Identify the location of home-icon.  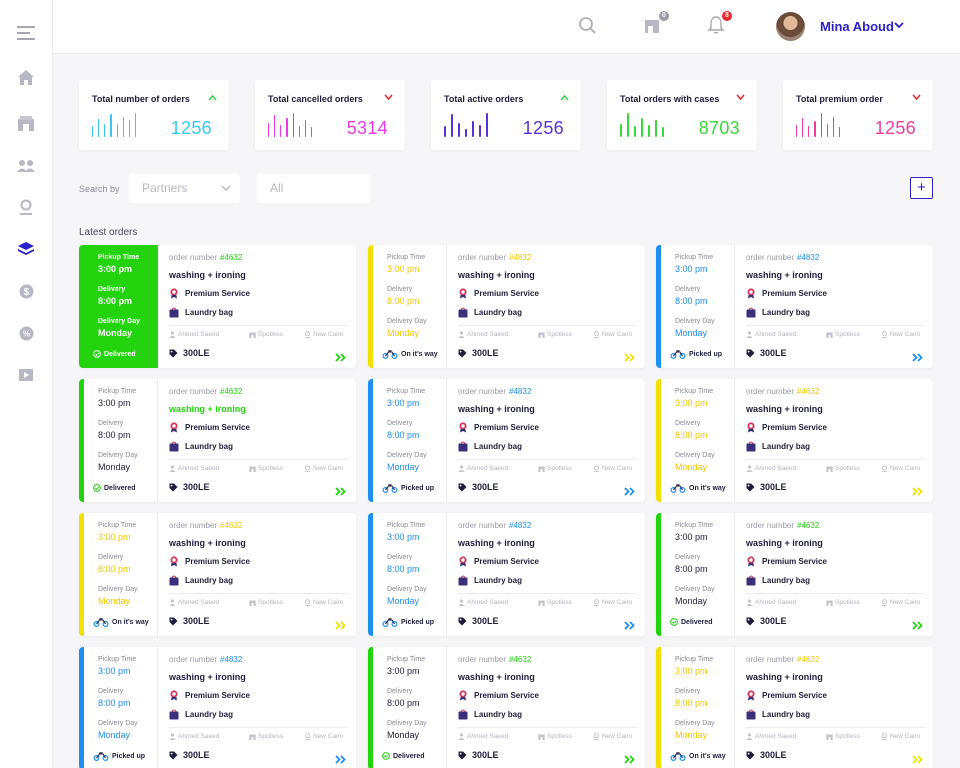
(26, 77).